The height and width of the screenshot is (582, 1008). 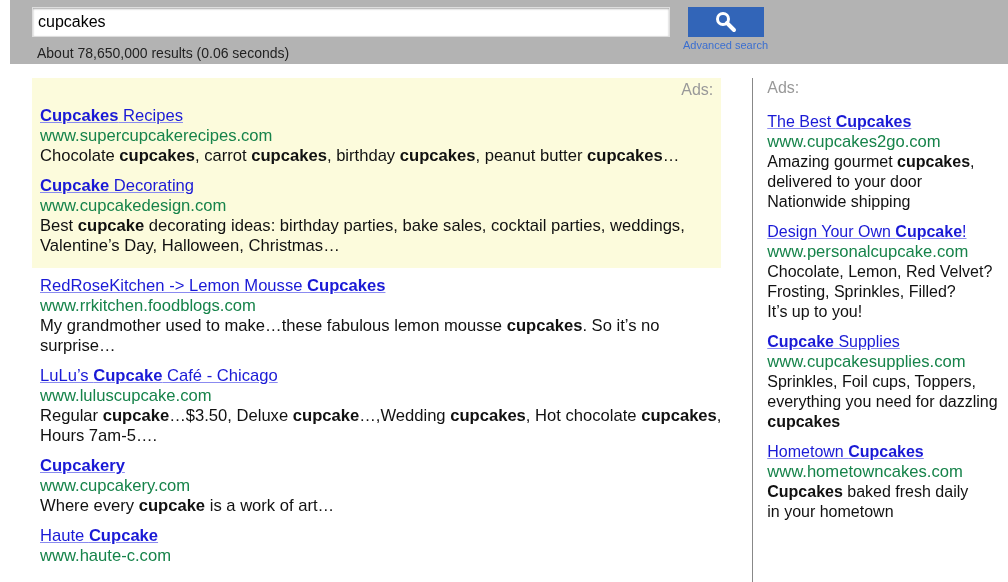 What do you see at coordinates (164, 53) in the screenshot?
I see `results-count: About 78,650,000 results (0.06 seconds)` at bounding box center [164, 53].